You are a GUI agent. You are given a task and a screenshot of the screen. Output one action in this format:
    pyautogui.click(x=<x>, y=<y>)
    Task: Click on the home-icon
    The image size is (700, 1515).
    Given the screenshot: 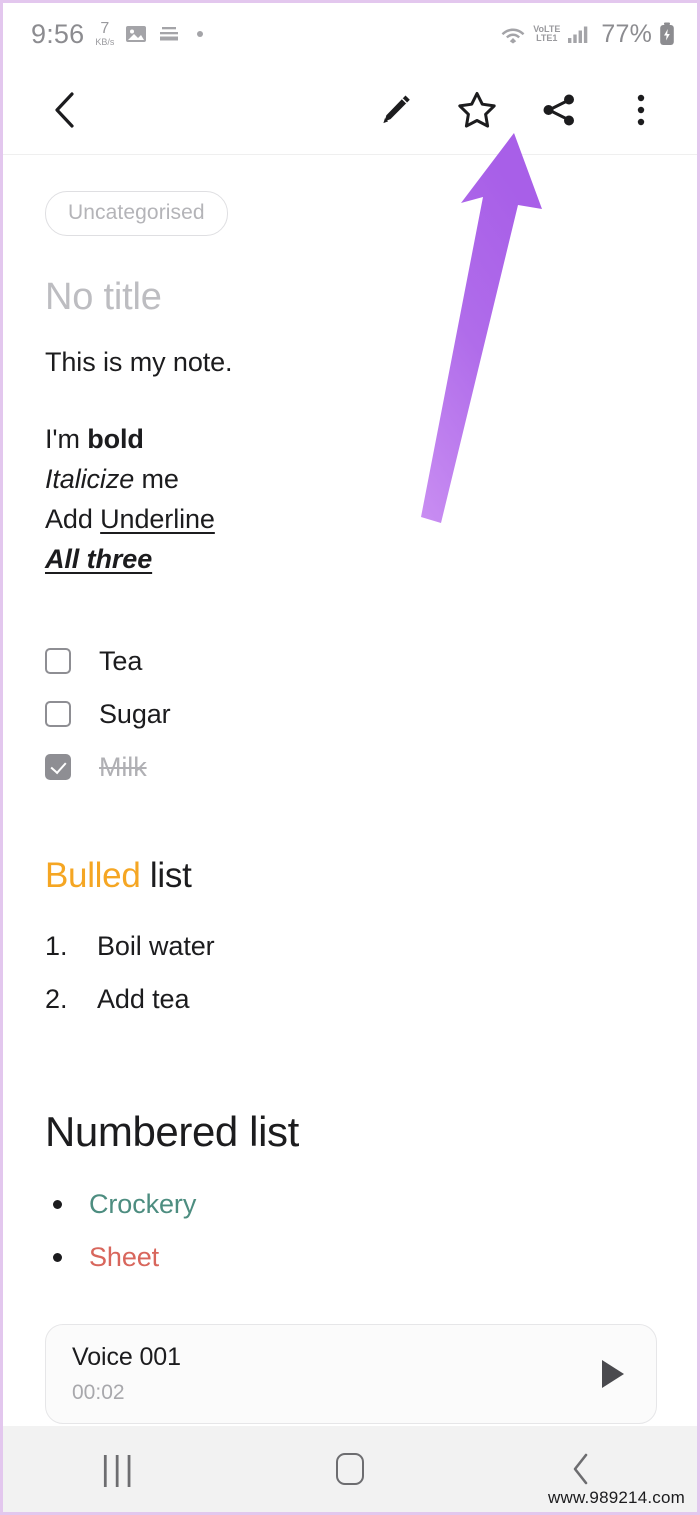 What is the action you would take?
    pyautogui.click(x=349, y=1469)
    